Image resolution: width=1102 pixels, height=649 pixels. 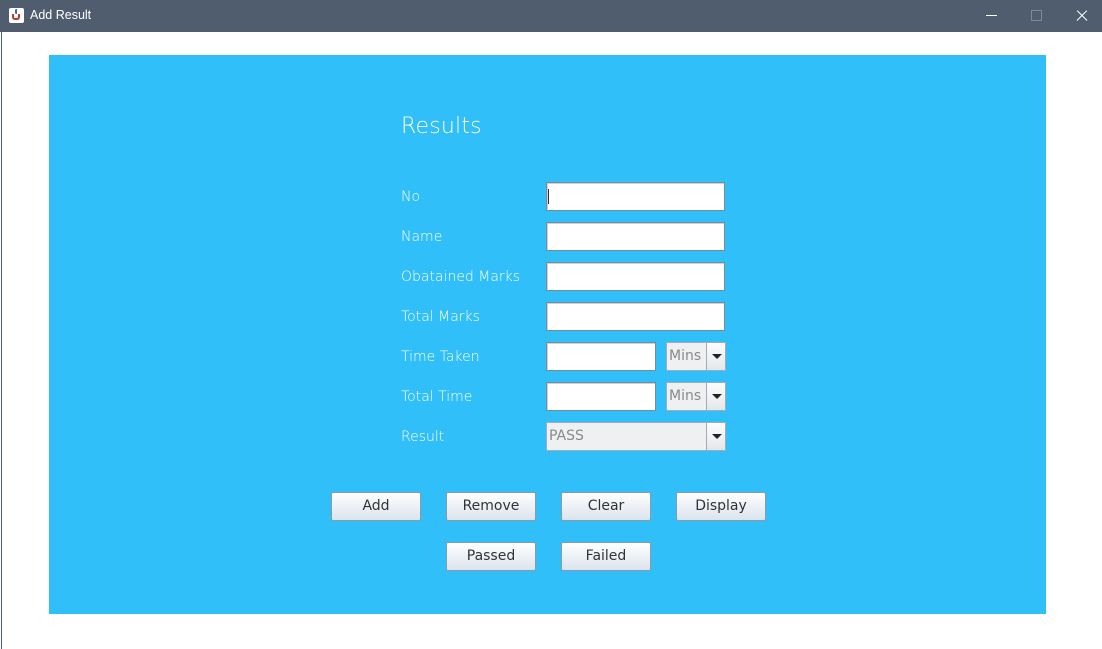 I want to click on maximize-button, so click(x=1036, y=16).